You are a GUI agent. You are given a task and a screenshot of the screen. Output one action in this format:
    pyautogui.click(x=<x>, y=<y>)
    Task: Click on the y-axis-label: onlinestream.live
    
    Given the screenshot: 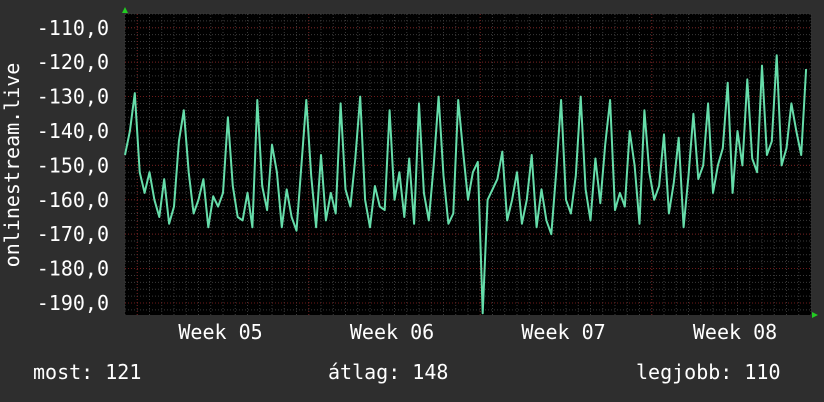 What is the action you would take?
    pyautogui.click(x=12, y=165)
    